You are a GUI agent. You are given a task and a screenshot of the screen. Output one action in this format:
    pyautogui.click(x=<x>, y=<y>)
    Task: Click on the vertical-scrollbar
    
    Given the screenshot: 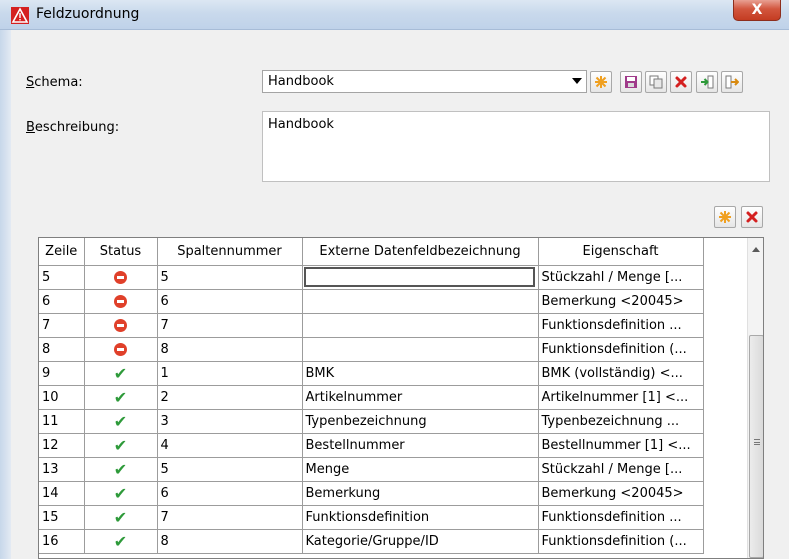 What is the action you would take?
    pyautogui.click(x=755, y=398)
    